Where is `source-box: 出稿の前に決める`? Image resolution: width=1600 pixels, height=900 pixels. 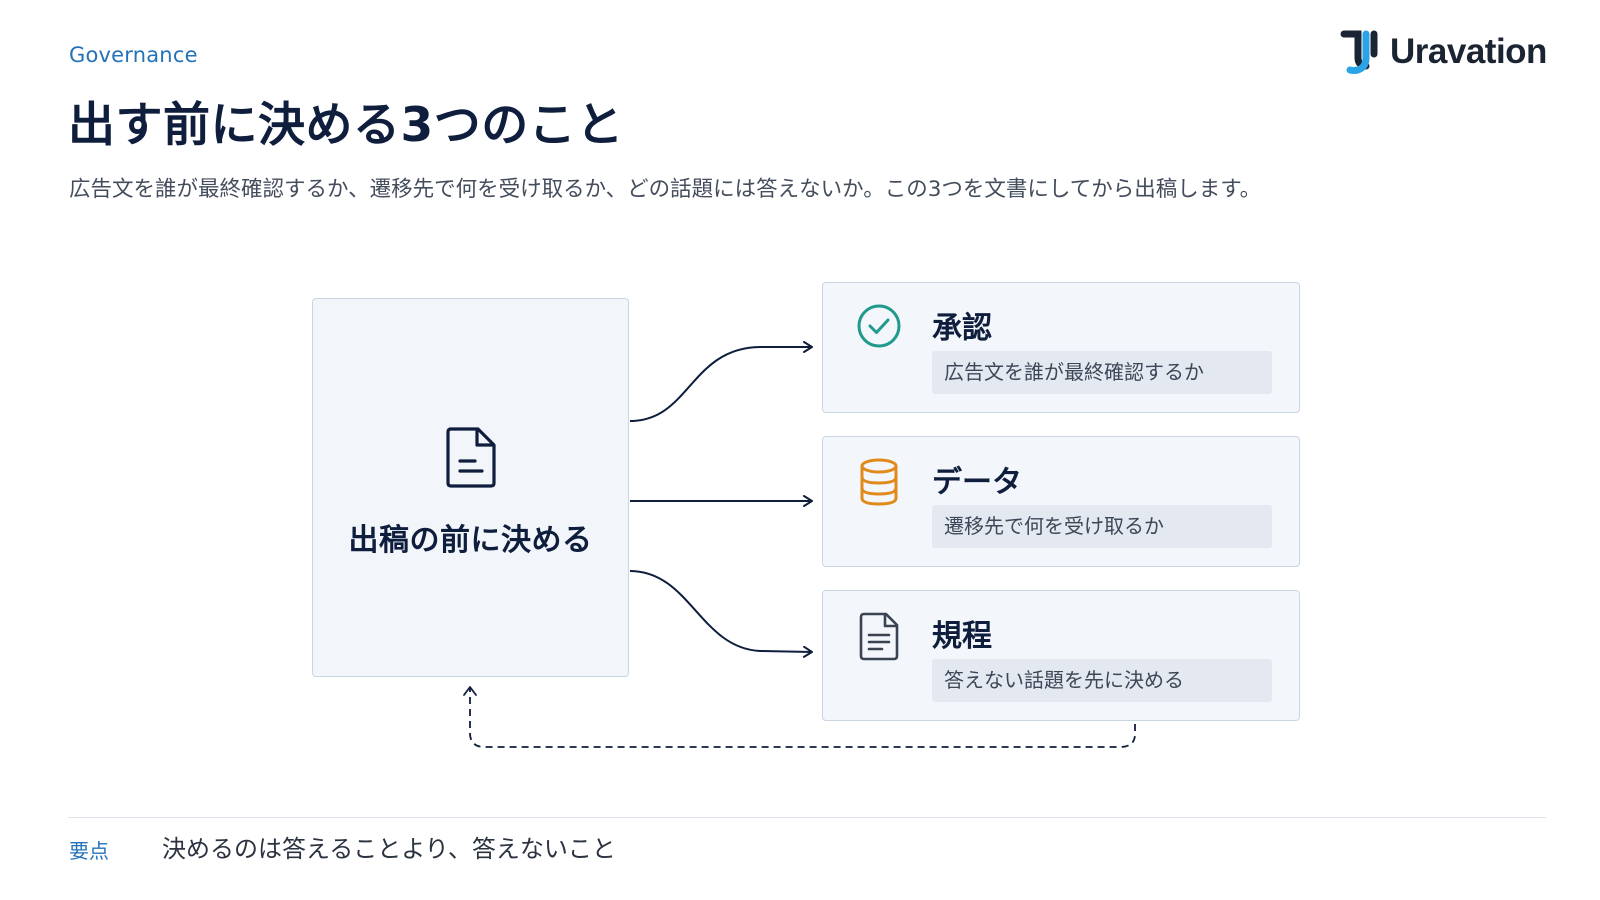 source-box: 出稿の前に決める is located at coordinates (470, 487).